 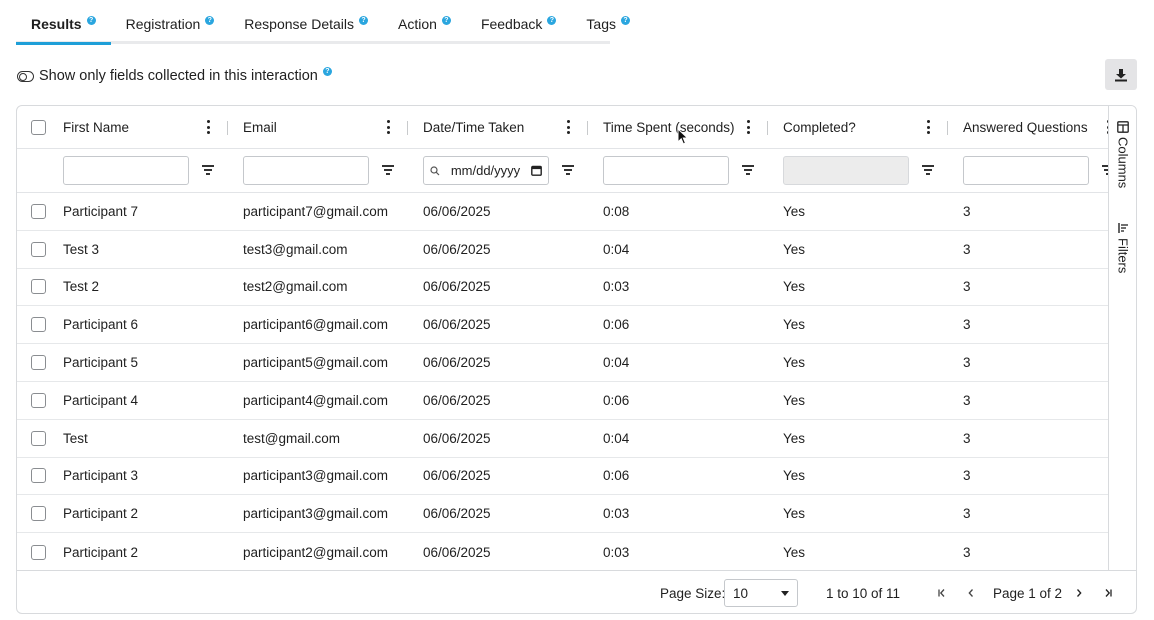 I want to click on download-button, so click(x=1121, y=74).